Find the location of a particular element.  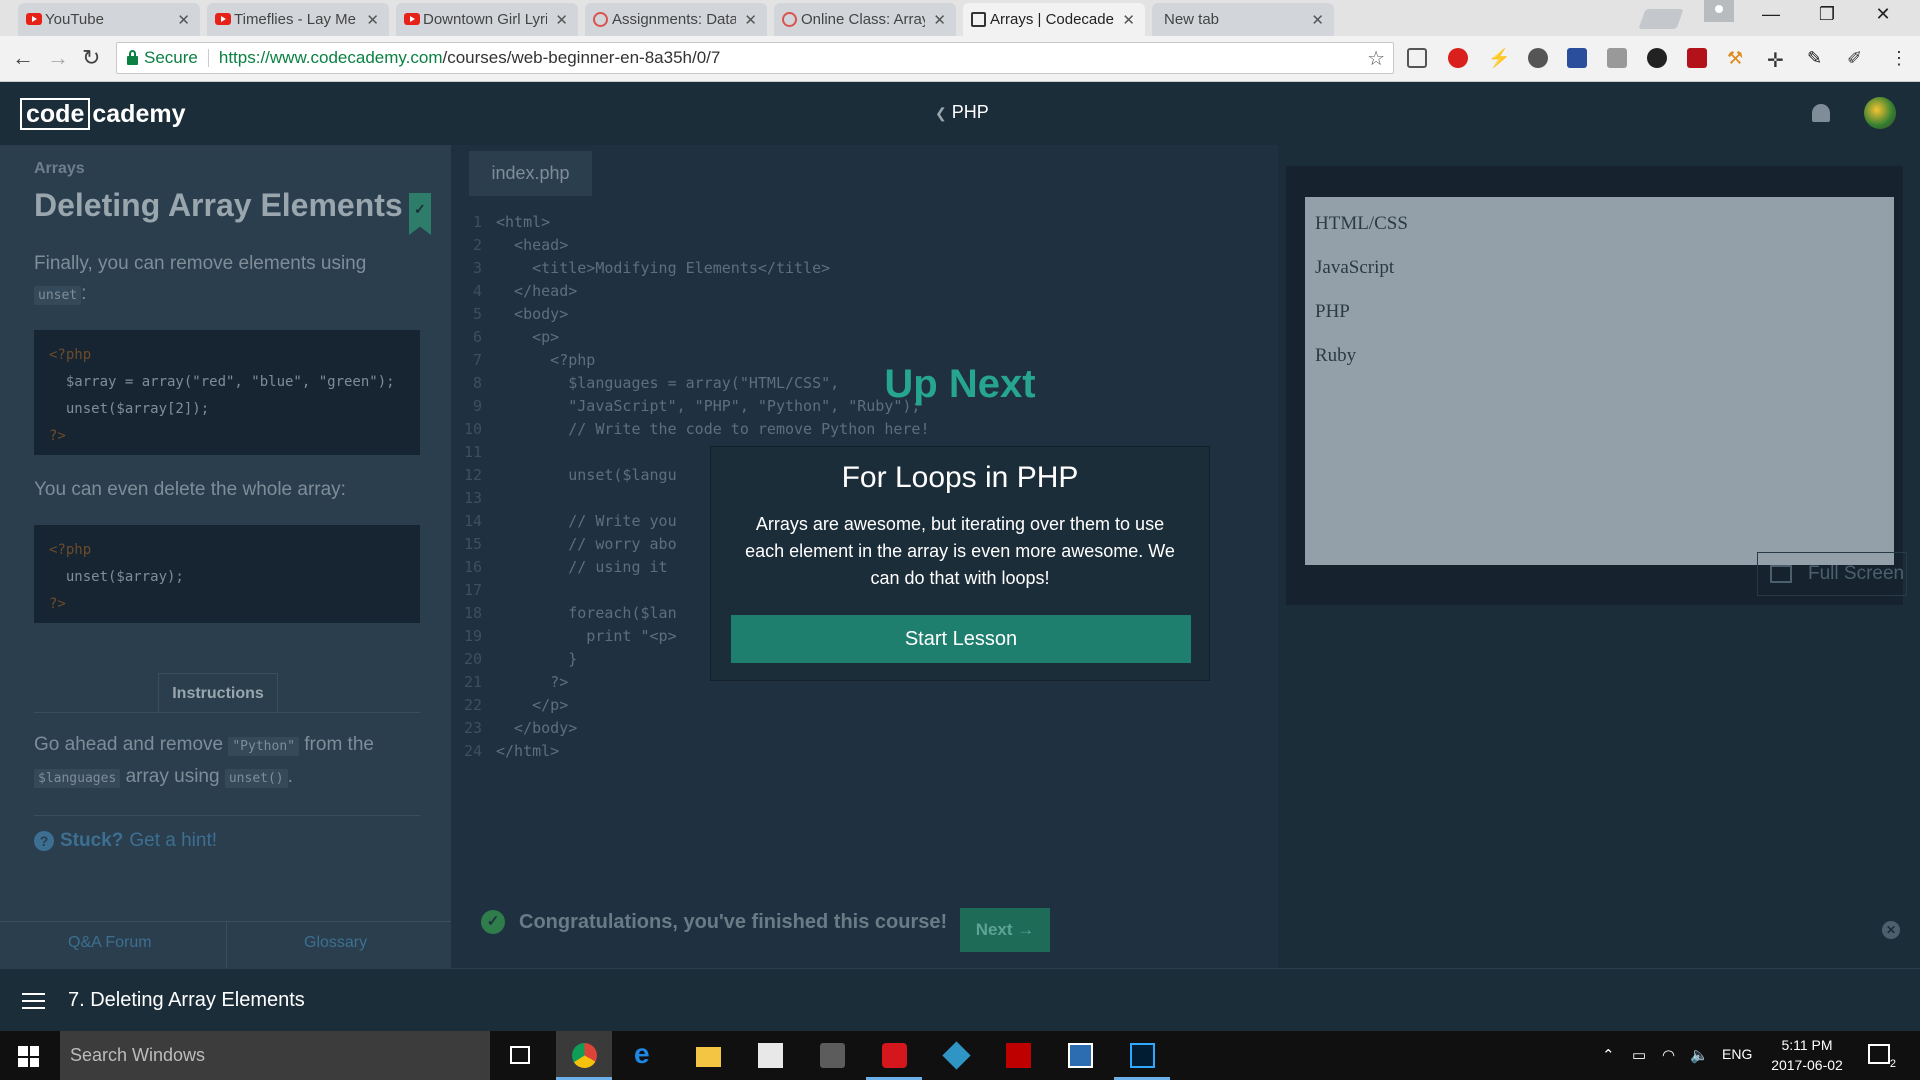

taskbar-filezilla is located at coordinates (1018, 1055).